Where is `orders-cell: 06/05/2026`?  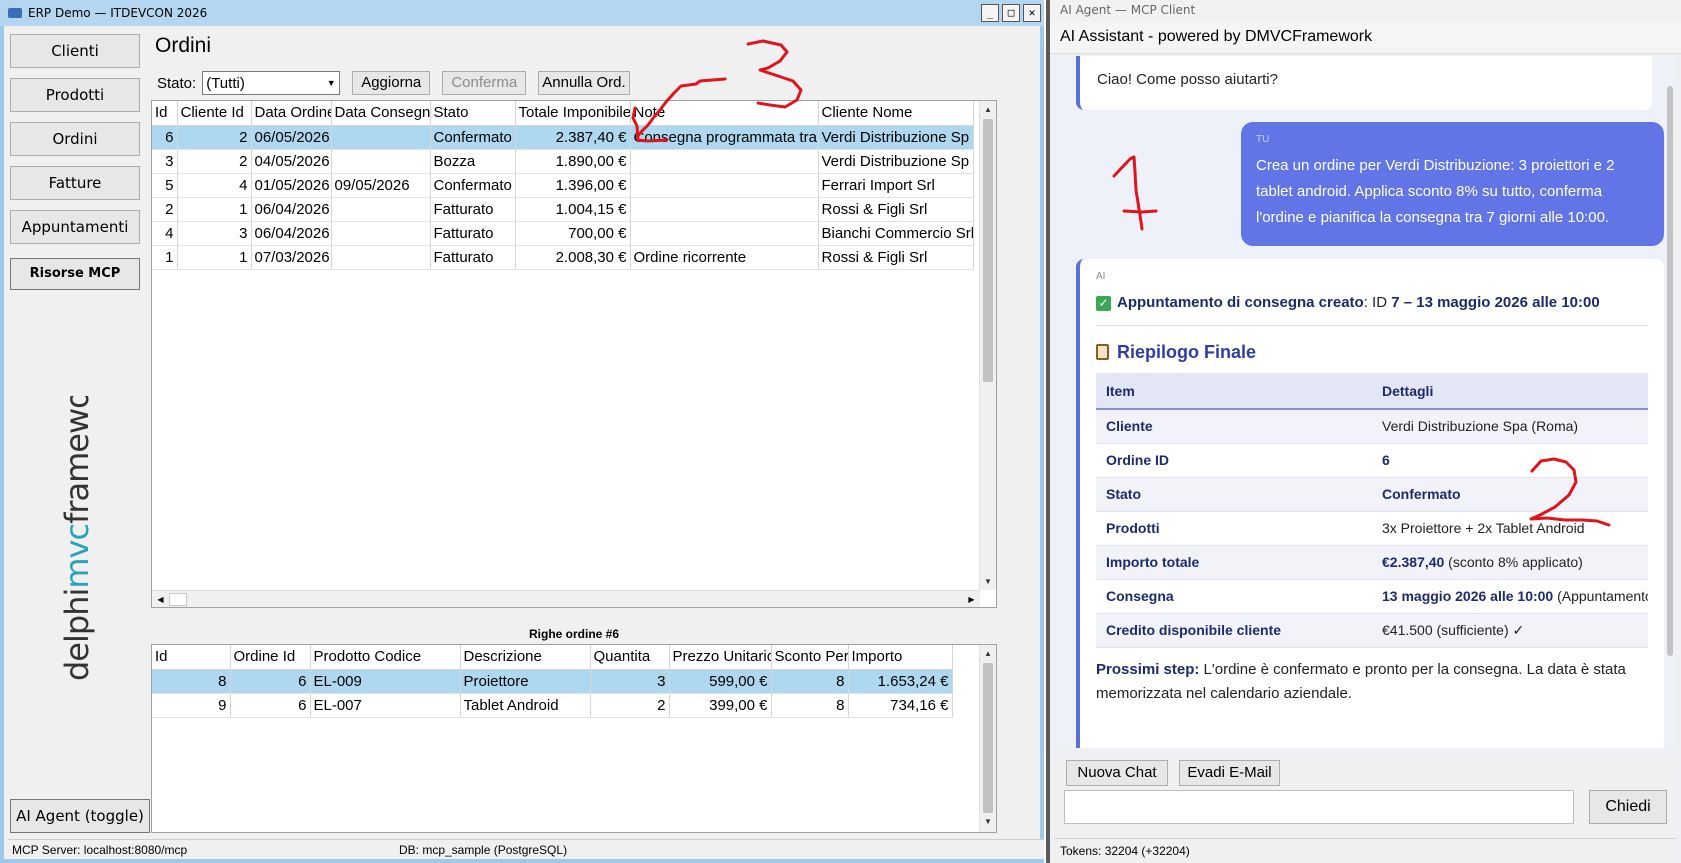
orders-cell: 06/05/2026 is located at coordinates (291, 137).